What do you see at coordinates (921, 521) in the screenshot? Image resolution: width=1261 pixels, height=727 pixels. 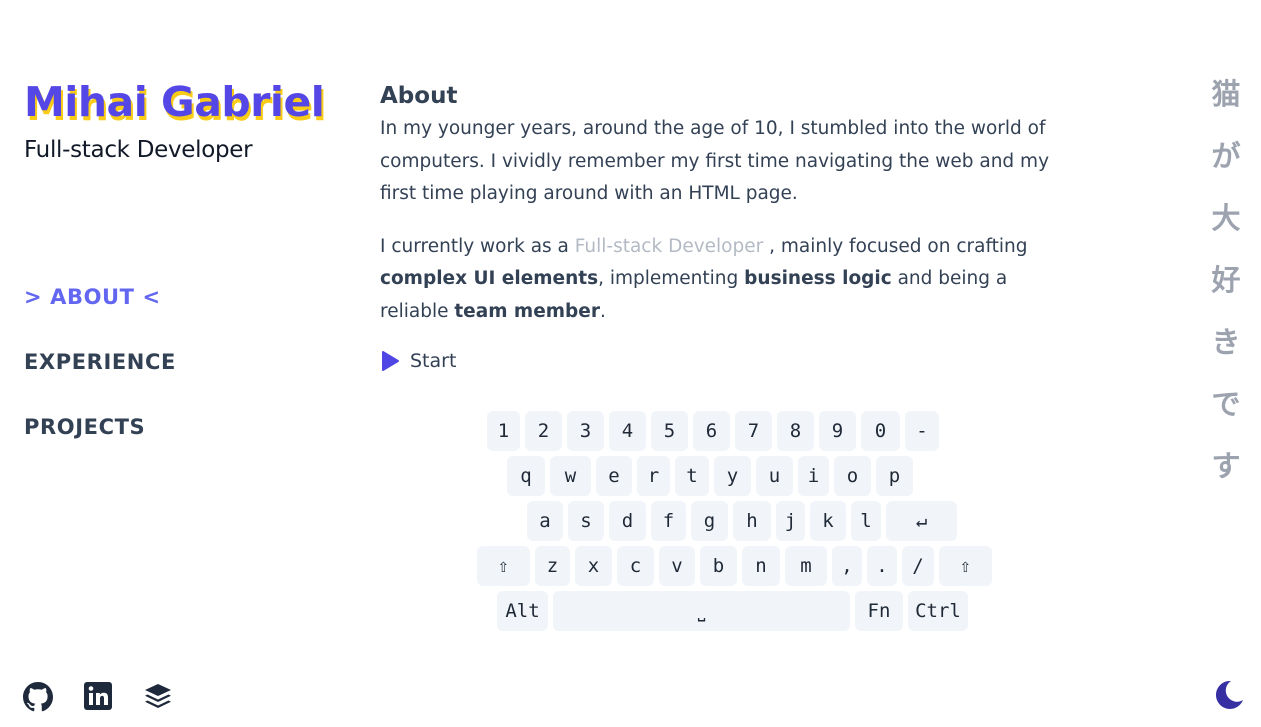 I see `enter-key: ↵` at bounding box center [921, 521].